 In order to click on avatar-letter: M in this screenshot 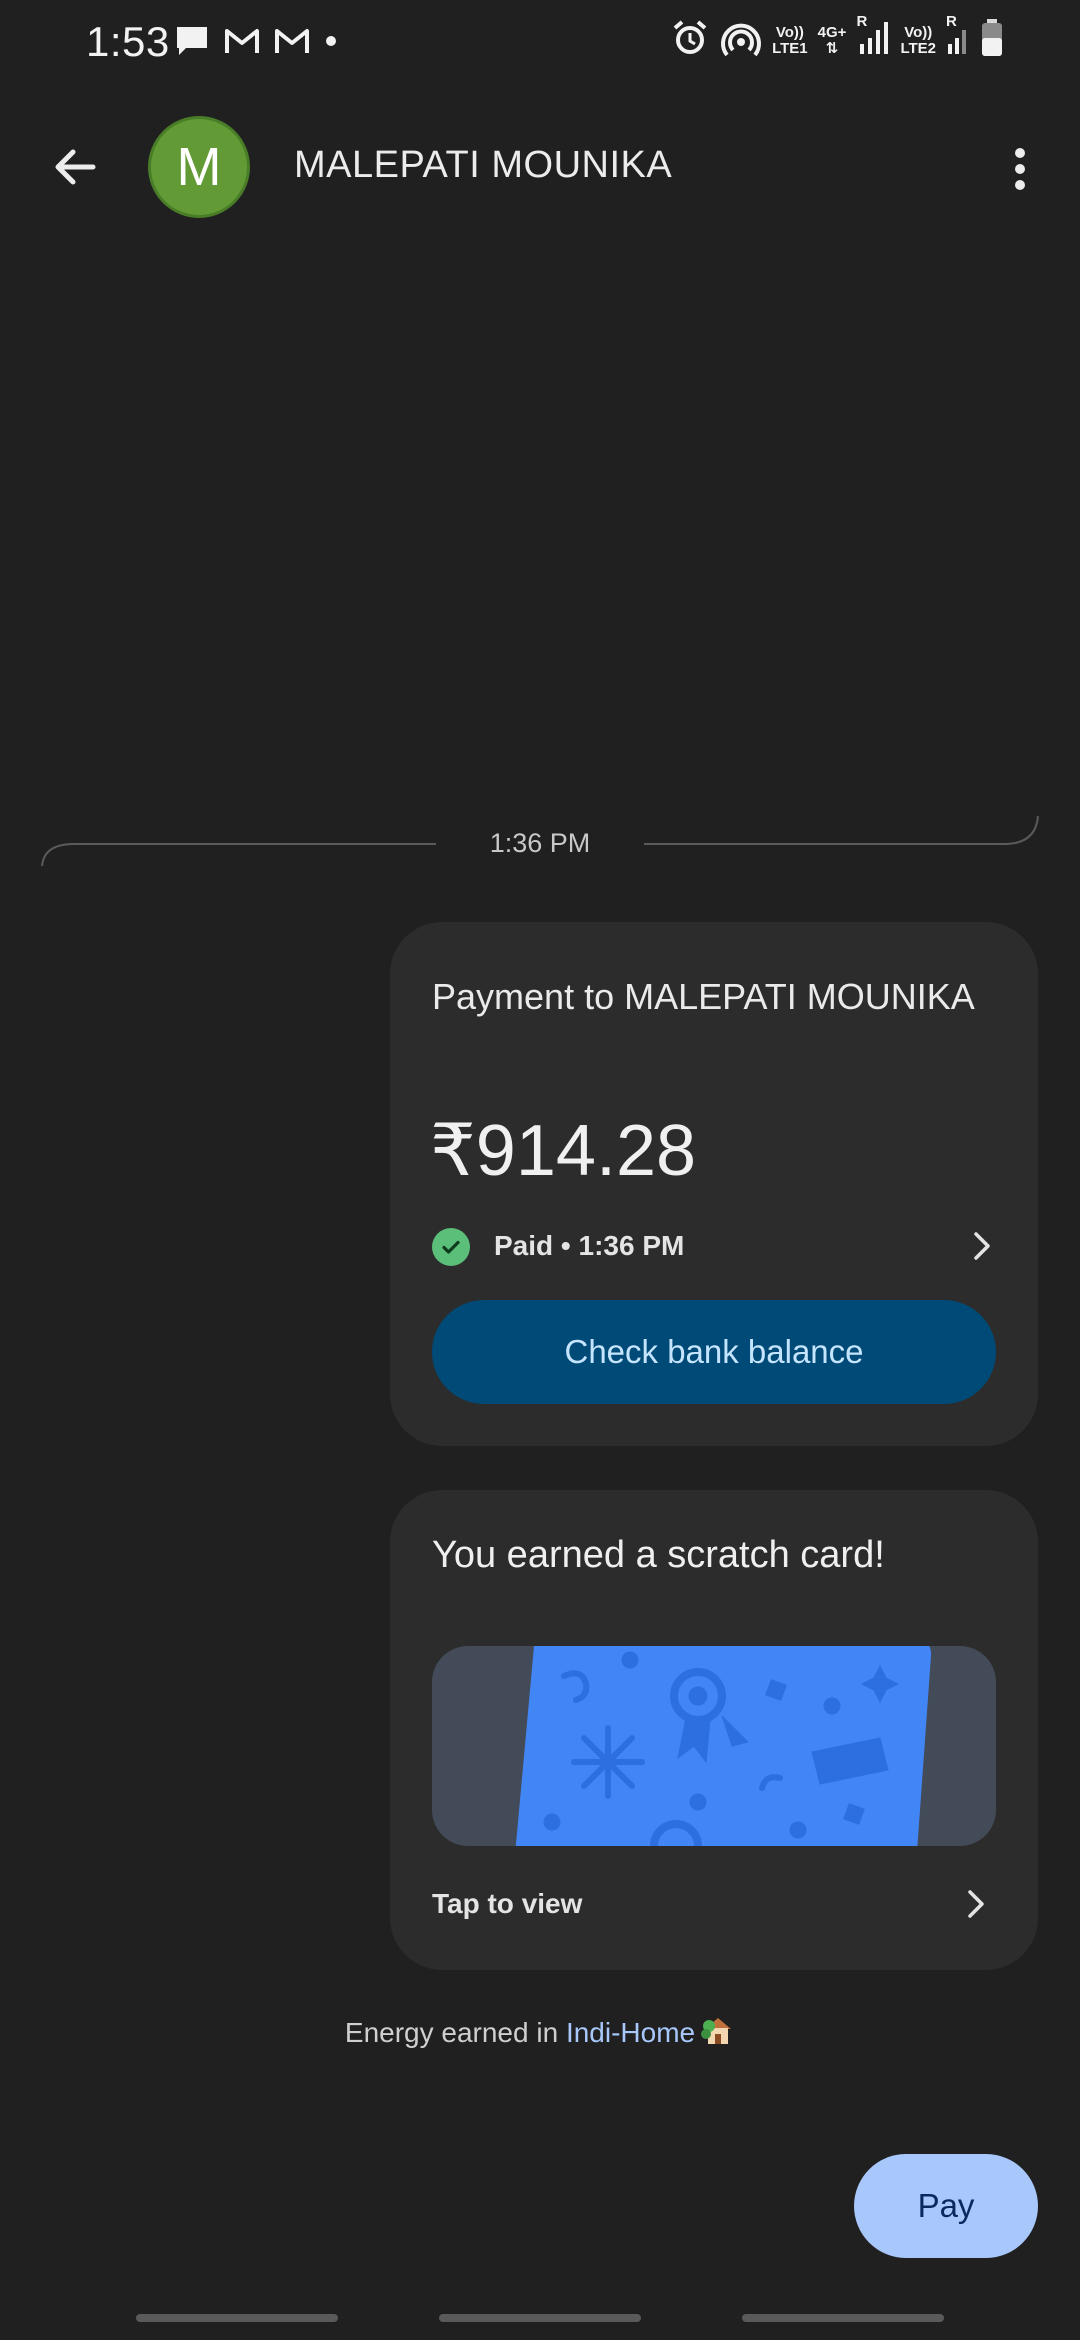, I will do `click(199, 167)`.